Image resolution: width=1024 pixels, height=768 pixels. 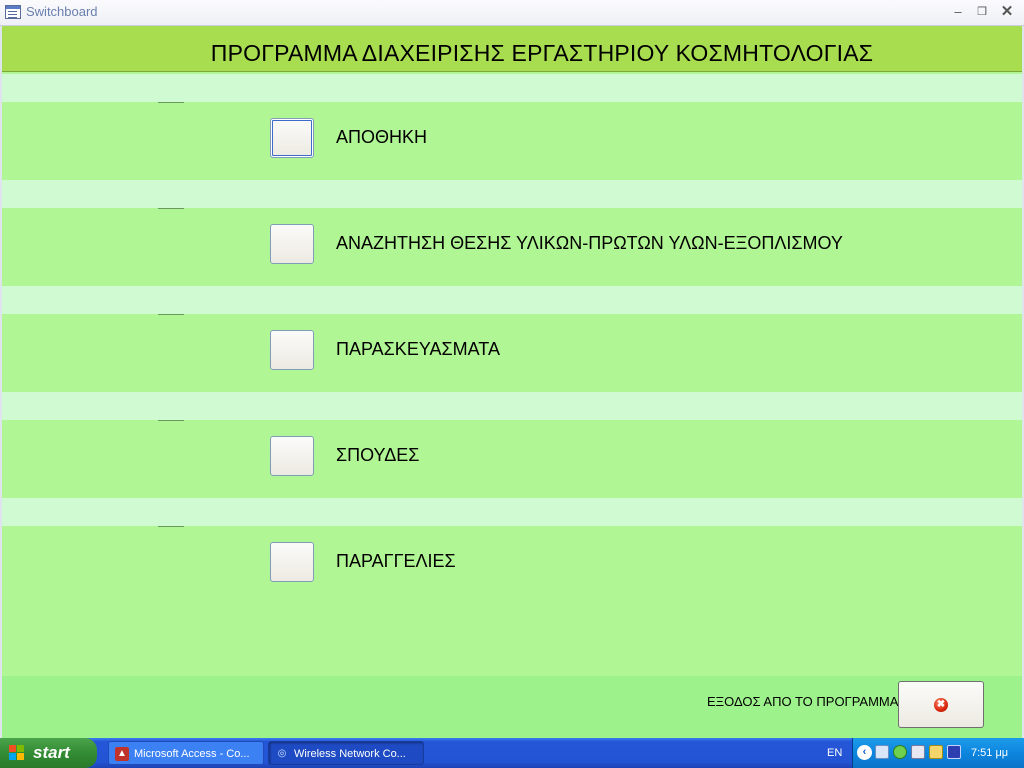 What do you see at coordinates (512, 13) in the screenshot?
I see `window-titlebar: Switchboard – ❒ ✕` at bounding box center [512, 13].